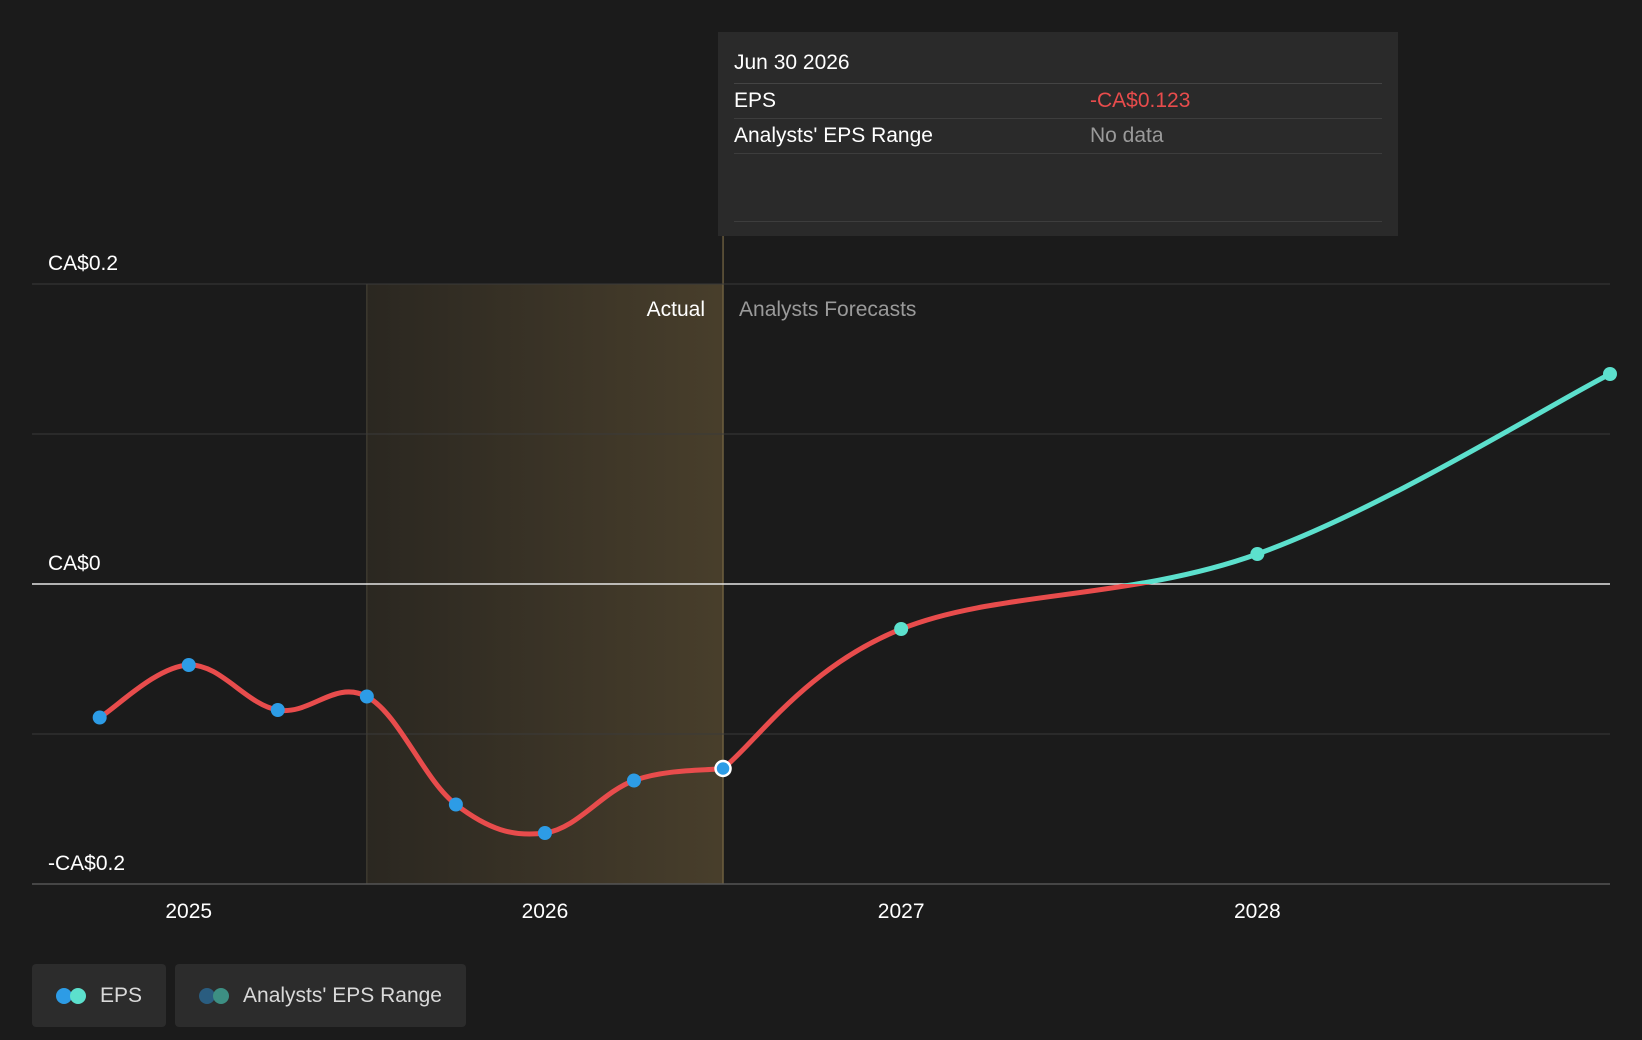 The image size is (1642, 1040). What do you see at coordinates (1058, 101) in the screenshot?
I see `tooltip-row-eps: EPS -CA$0.123` at bounding box center [1058, 101].